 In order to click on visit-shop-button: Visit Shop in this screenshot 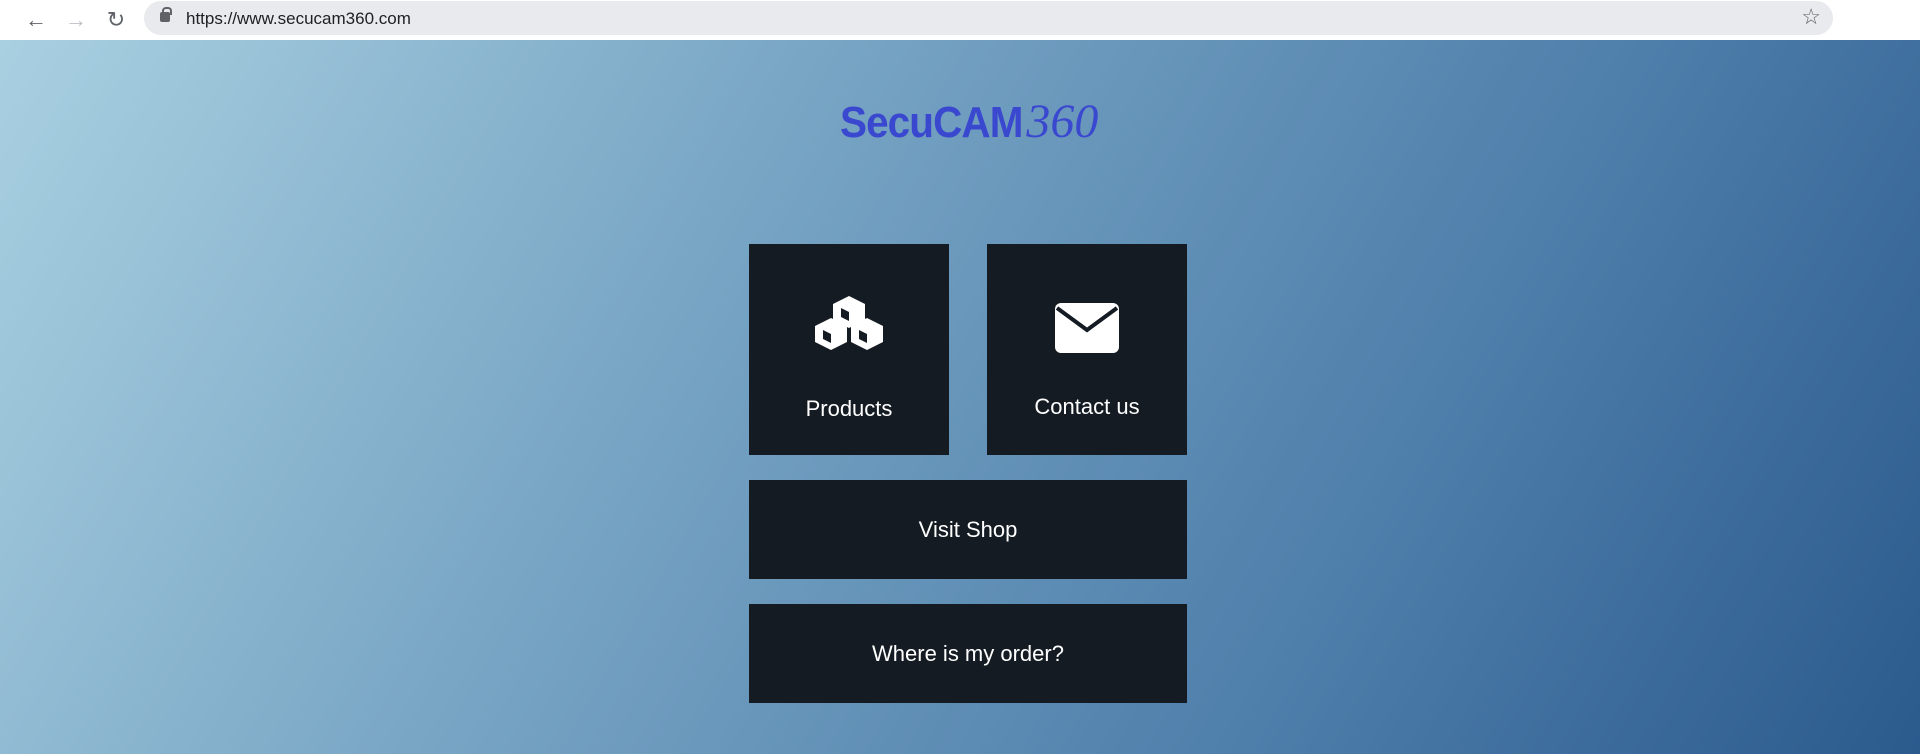, I will do `click(968, 529)`.